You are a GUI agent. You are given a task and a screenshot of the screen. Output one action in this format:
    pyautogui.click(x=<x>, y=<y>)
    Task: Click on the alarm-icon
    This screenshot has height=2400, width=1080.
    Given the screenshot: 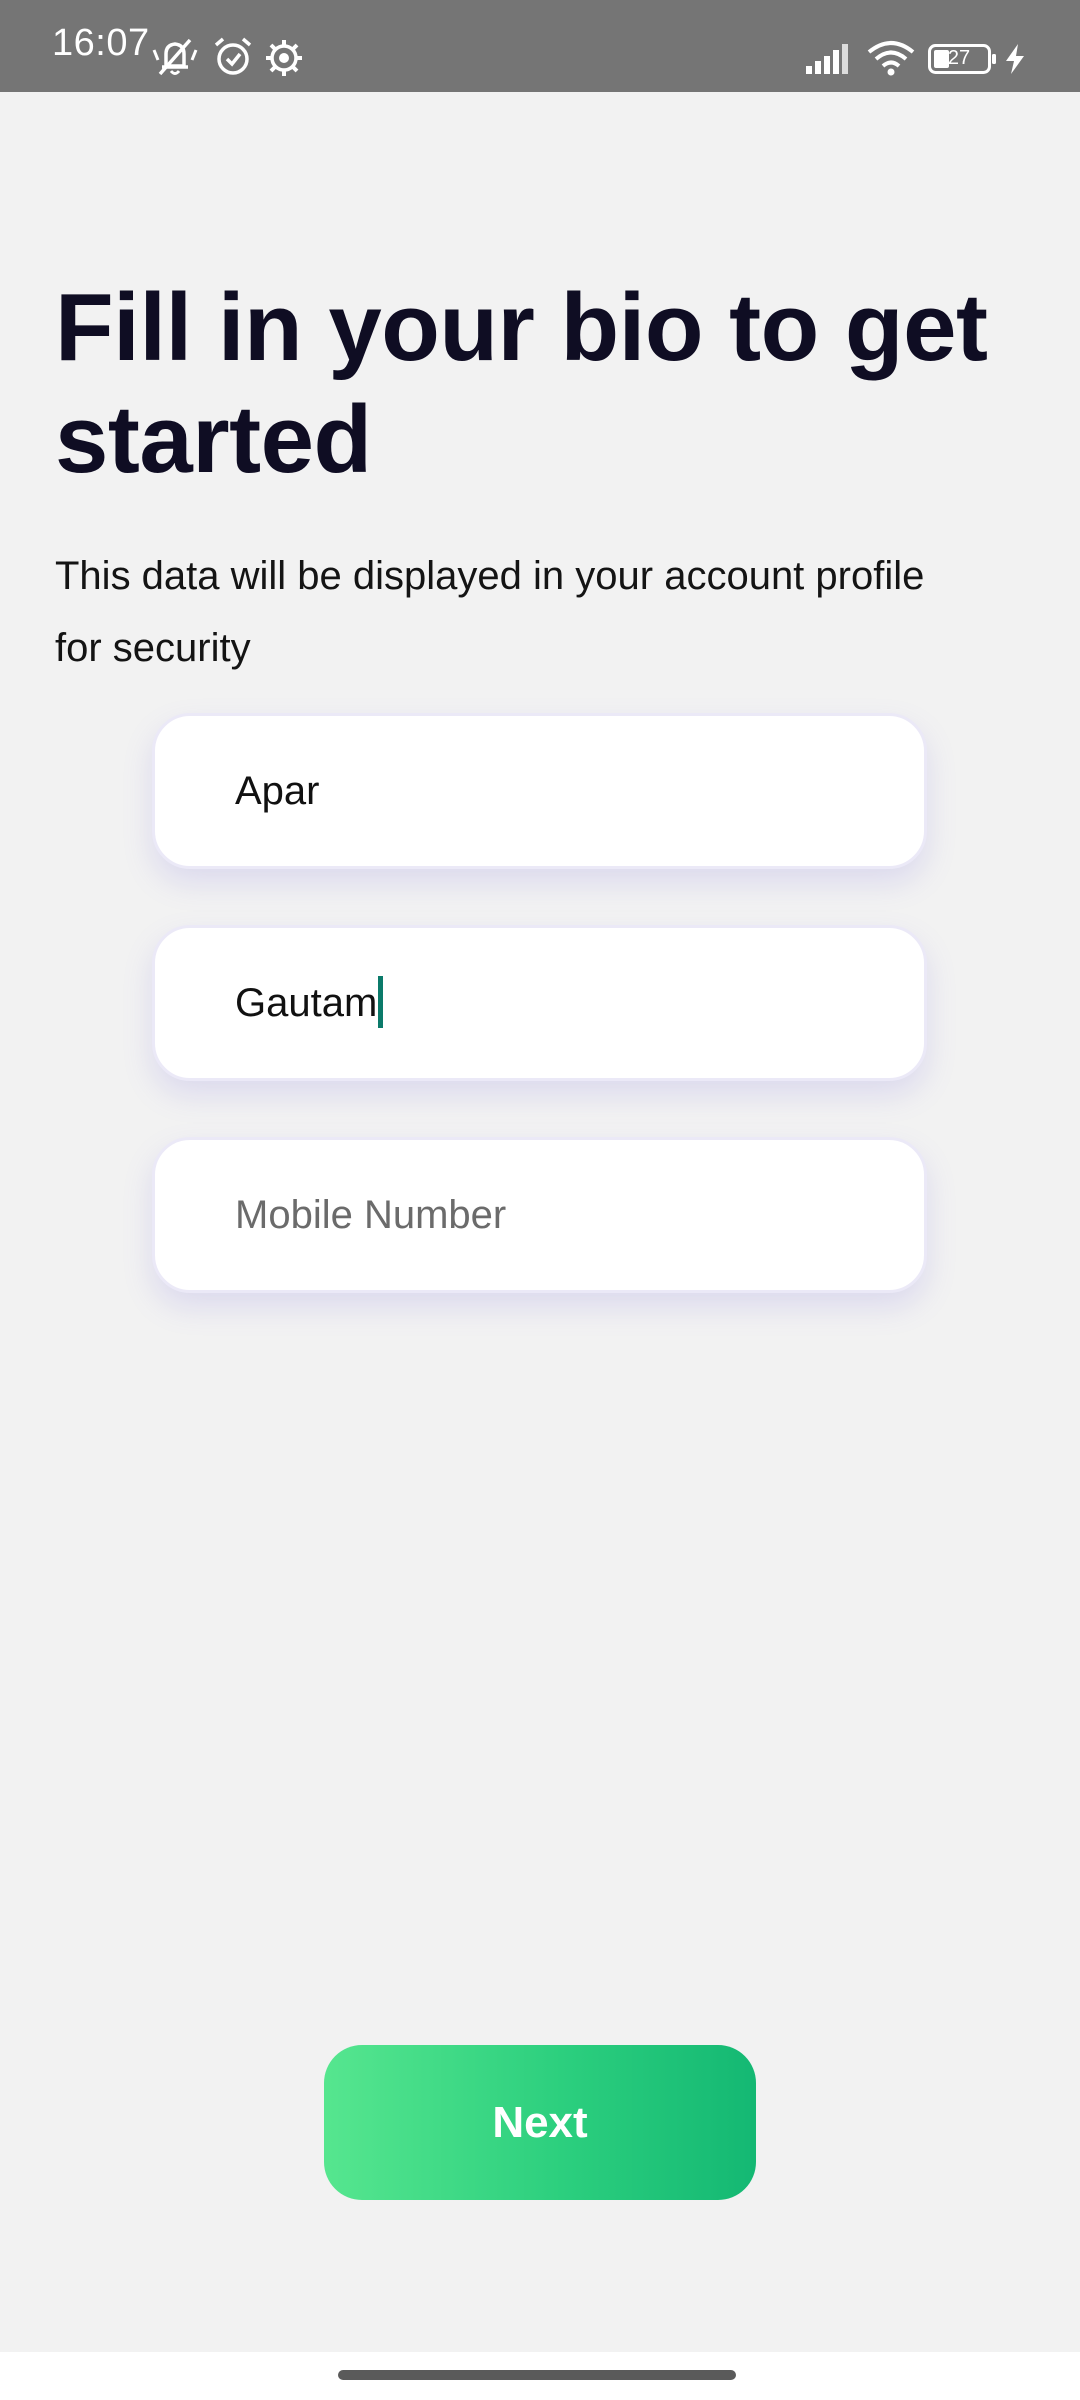 What is the action you would take?
    pyautogui.click(x=233, y=56)
    